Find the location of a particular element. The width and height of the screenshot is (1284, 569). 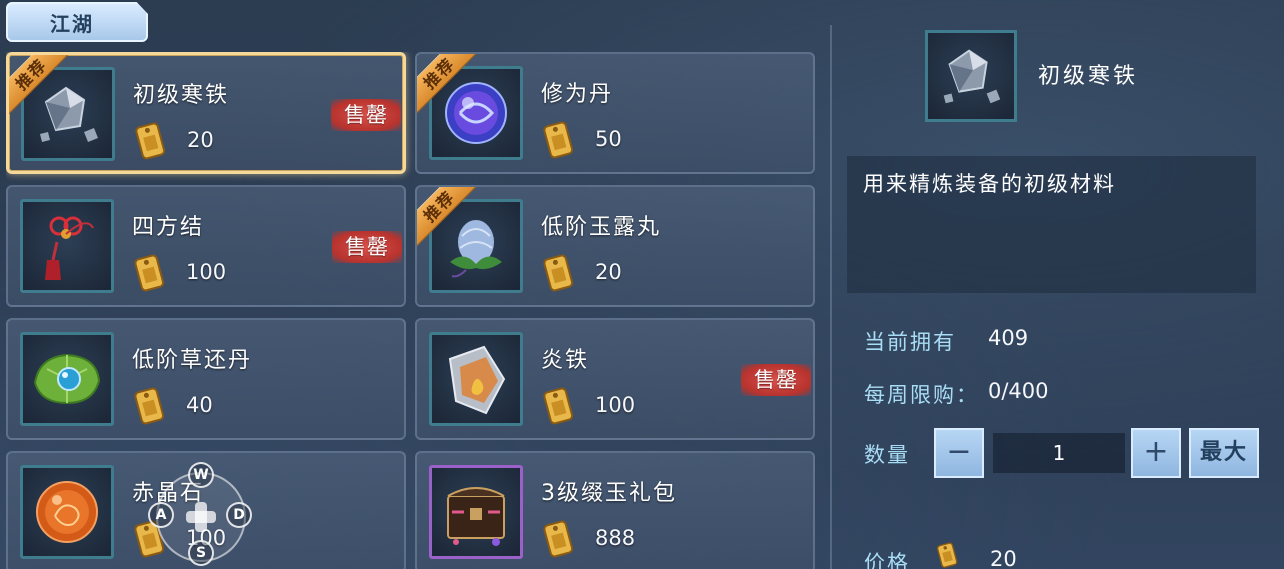

virtual-joystick: W A D S is located at coordinates (201, 515).